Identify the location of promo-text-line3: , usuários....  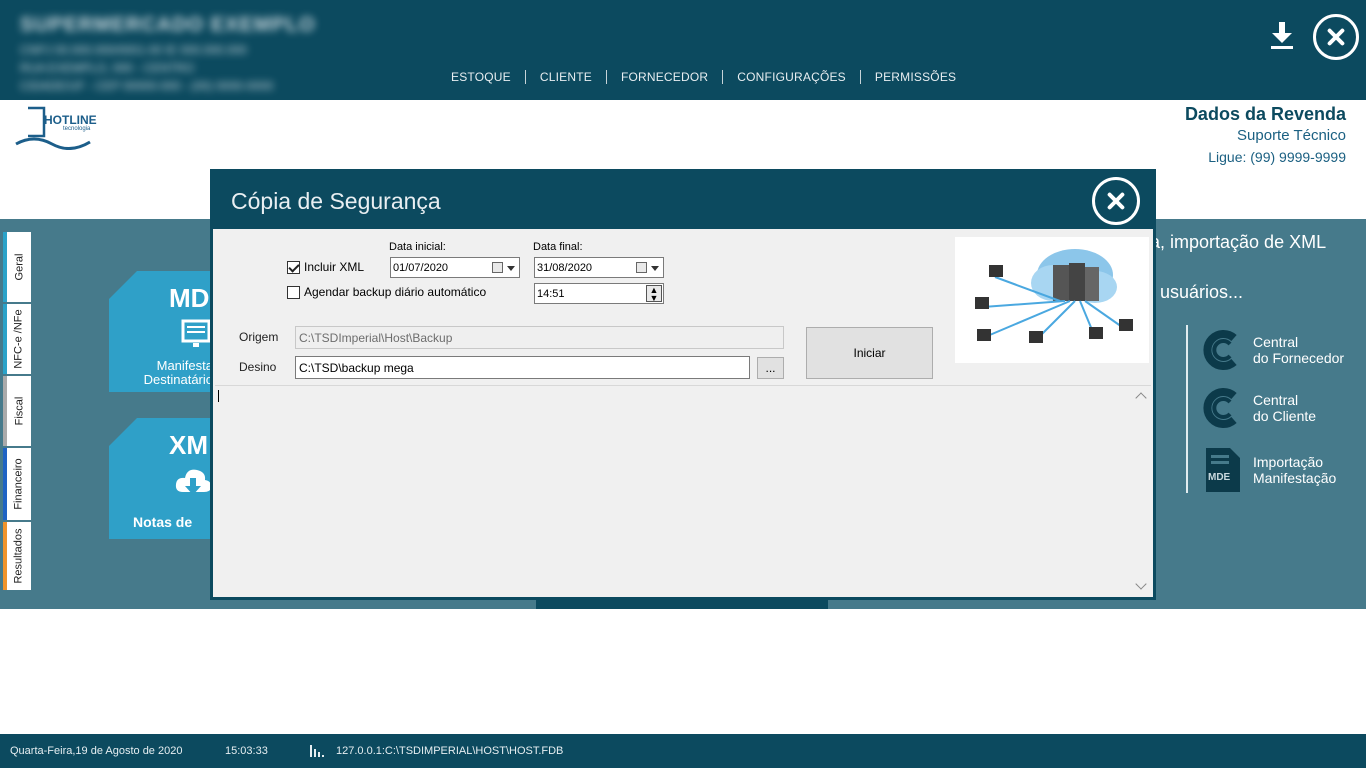
(1197, 292).